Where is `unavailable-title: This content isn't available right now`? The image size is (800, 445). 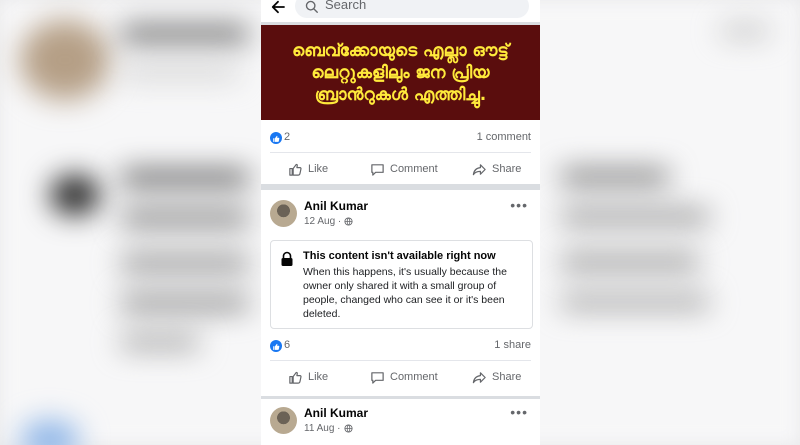
unavailable-title: This content isn't available right now is located at coordinates (399, 256).